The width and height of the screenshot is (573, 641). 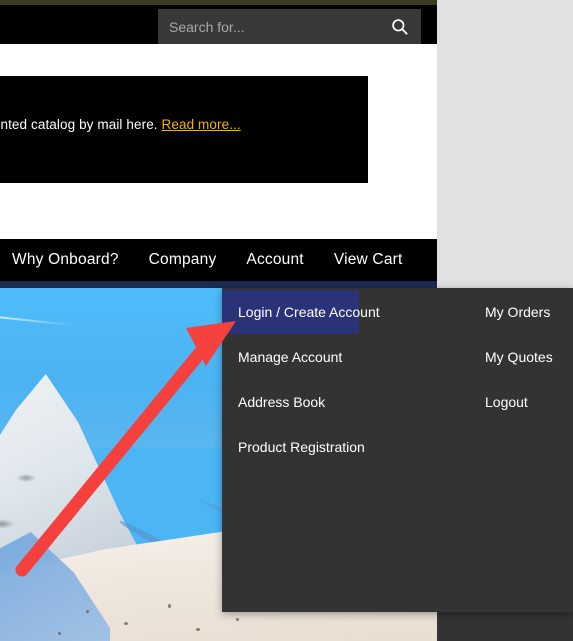 What do you see at coordinates (183, 260) in the screenshot?
I see `nav-item-company: Company` at bounding box center [183, 260].